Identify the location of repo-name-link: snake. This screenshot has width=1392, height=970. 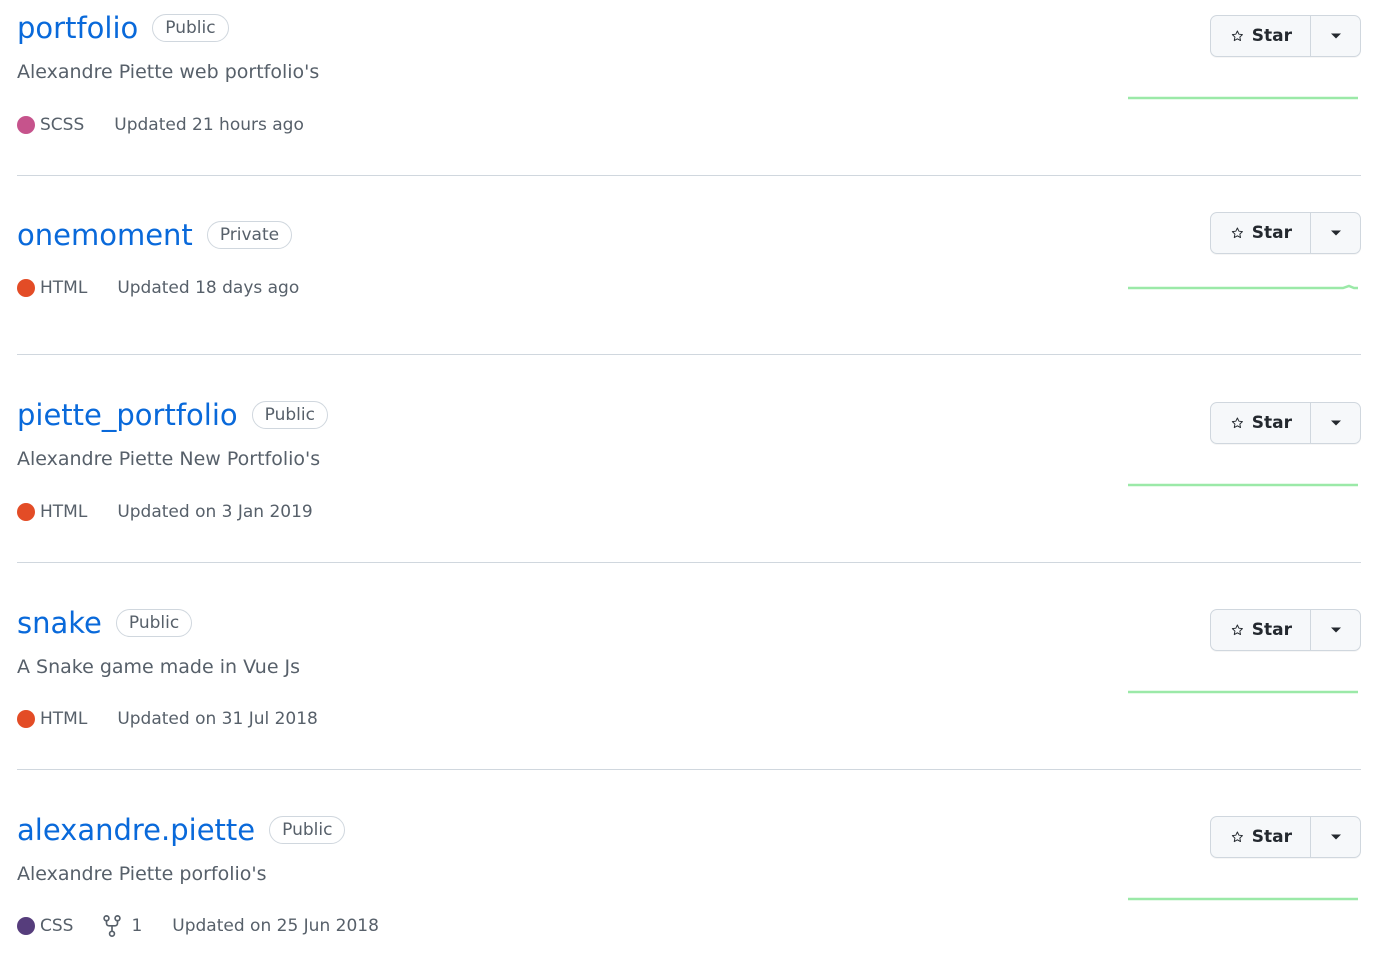
(59, 623).